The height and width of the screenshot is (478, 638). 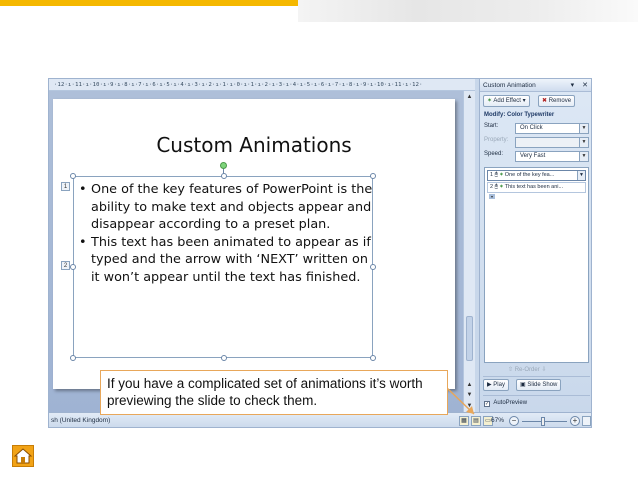 What do you see at coordinates (510, 403) in the screenshot?
I see `autopreview-label: AutoPreview` at bounding box center [510, 403].